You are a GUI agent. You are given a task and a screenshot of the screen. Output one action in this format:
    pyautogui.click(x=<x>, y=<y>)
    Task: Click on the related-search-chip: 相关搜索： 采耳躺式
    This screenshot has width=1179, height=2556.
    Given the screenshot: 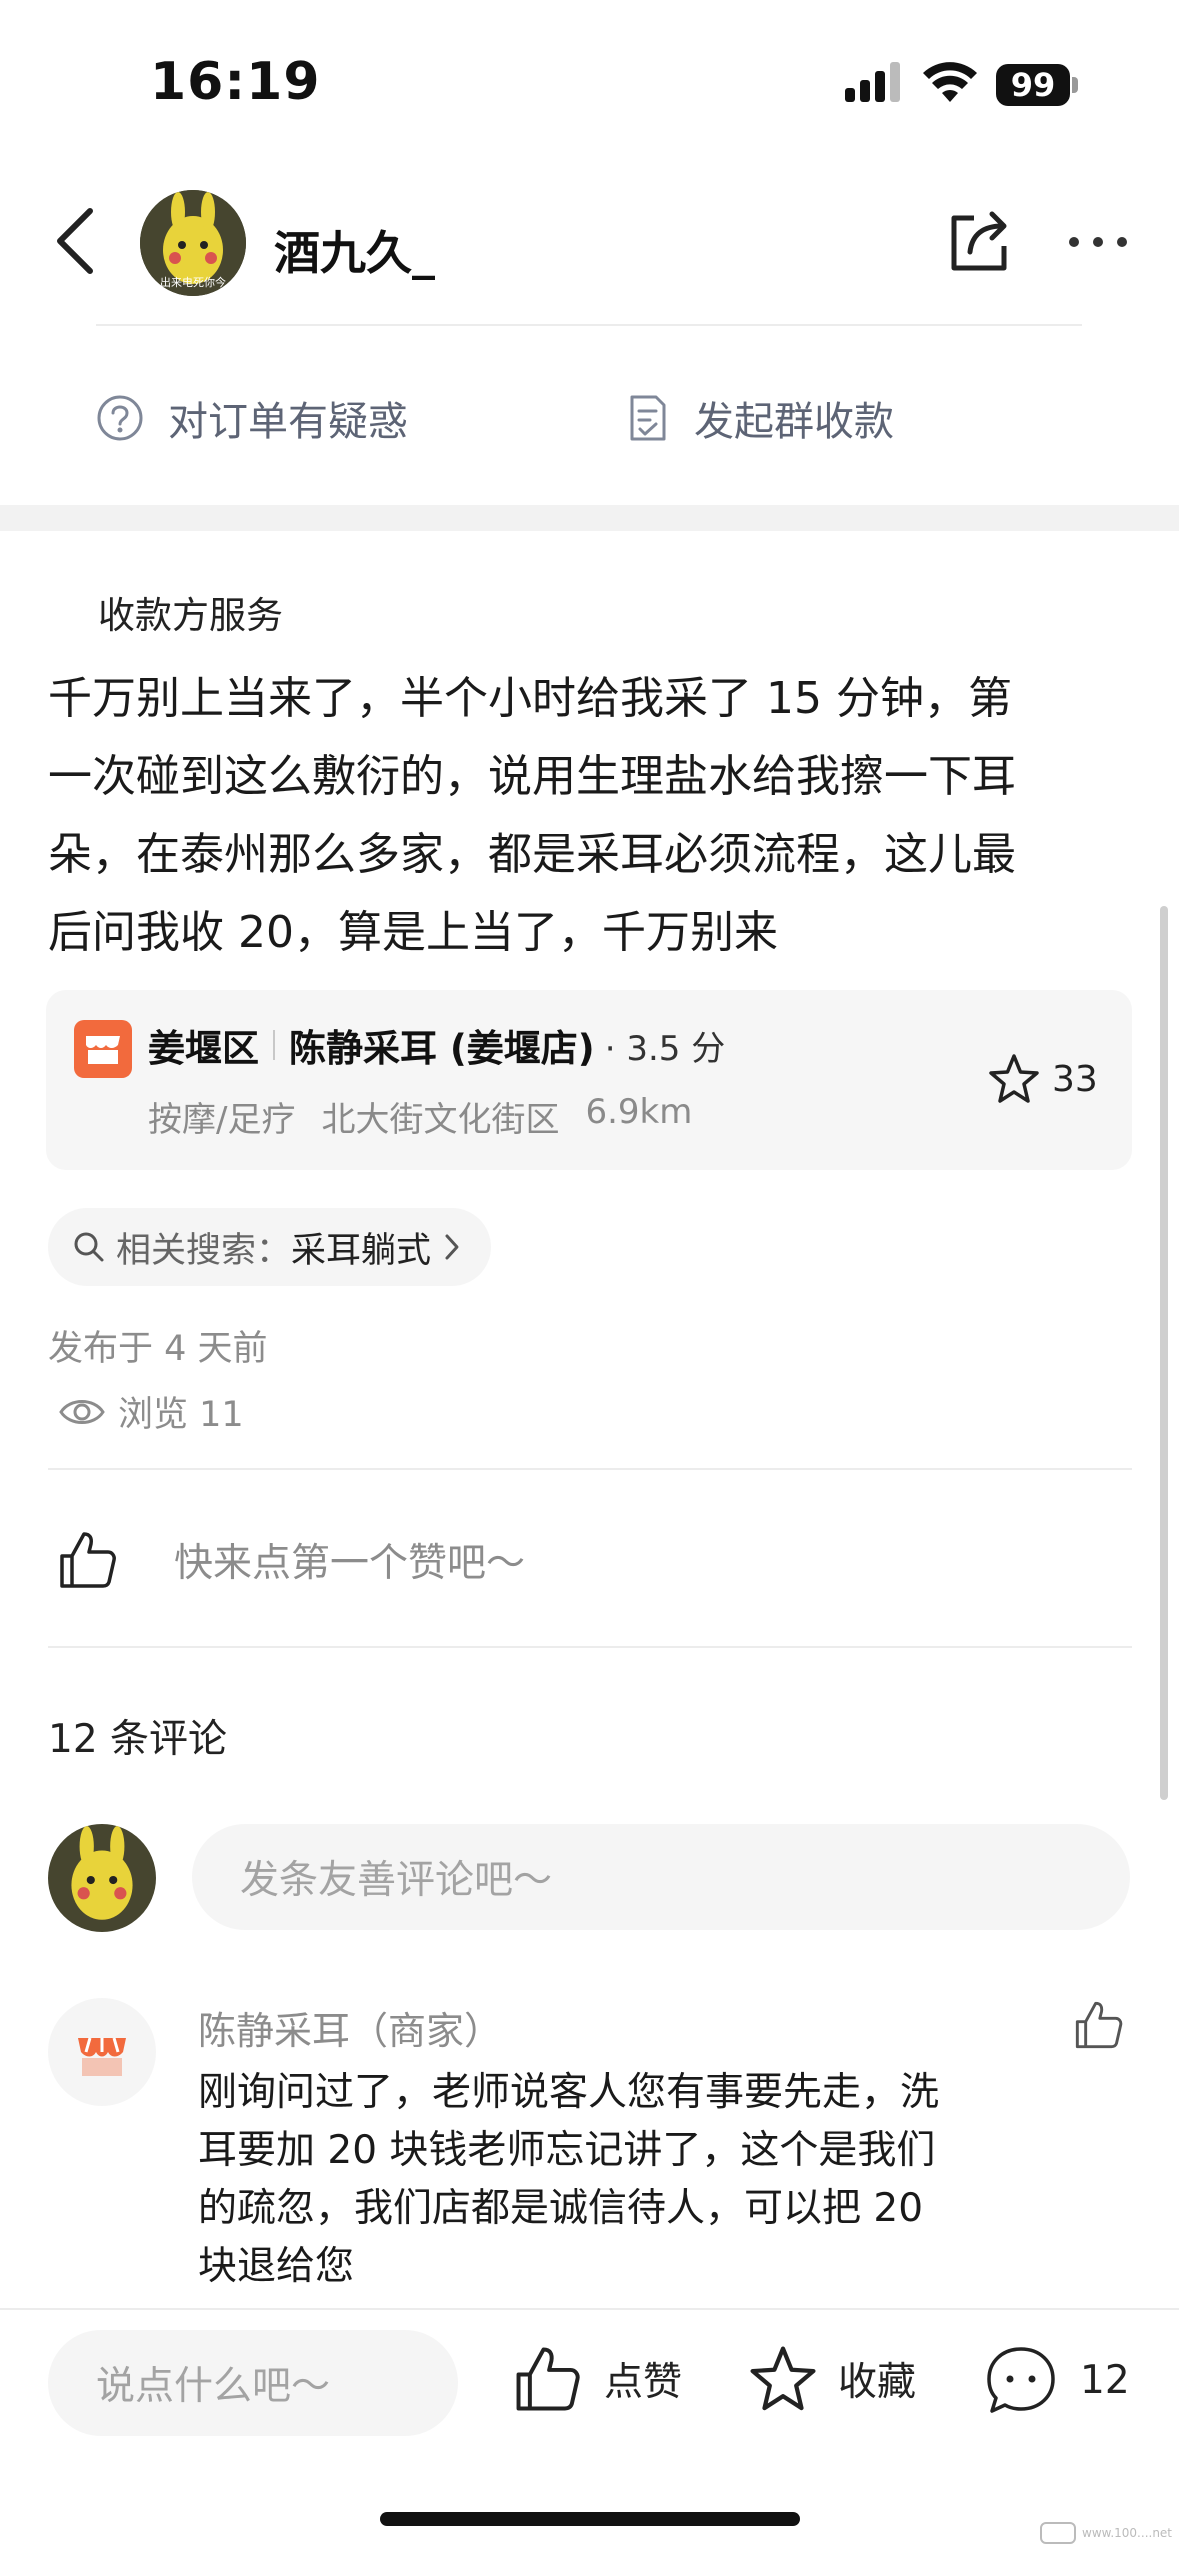 What is the action you would take?
    pyautogui.click(x=270, y=1247)
    